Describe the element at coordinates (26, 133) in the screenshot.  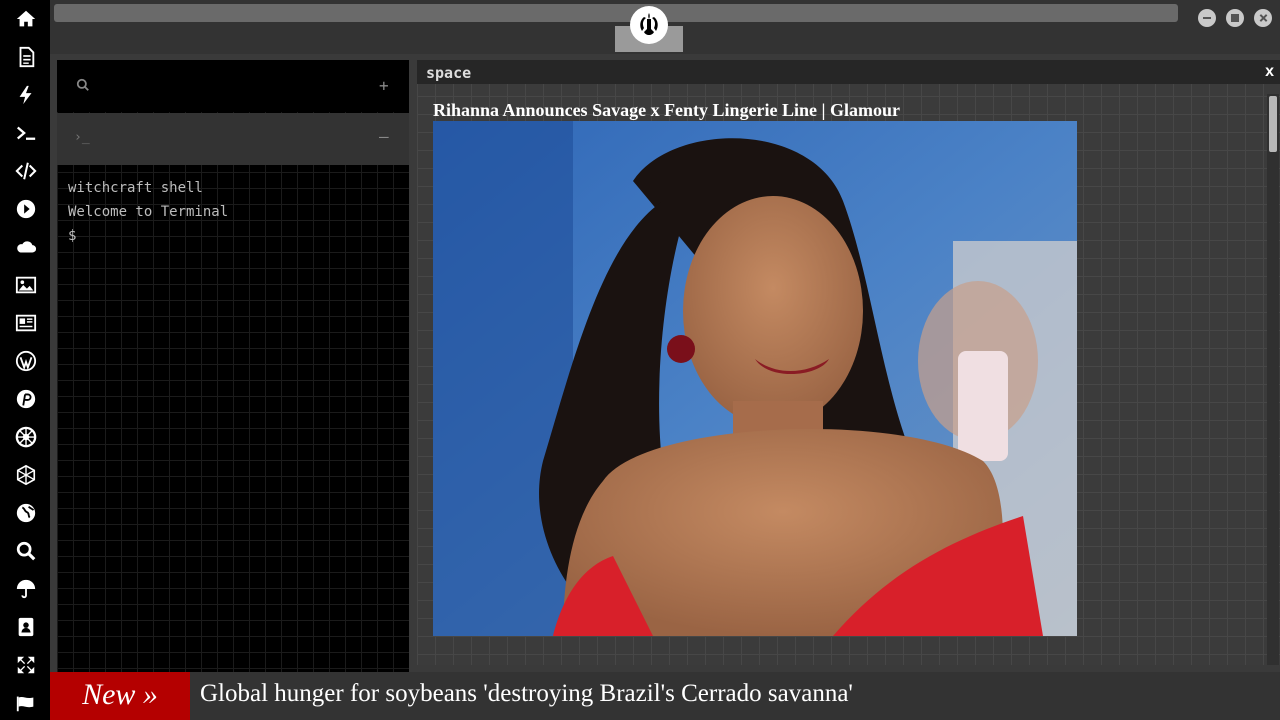
I see `terminal-icon` at that location.